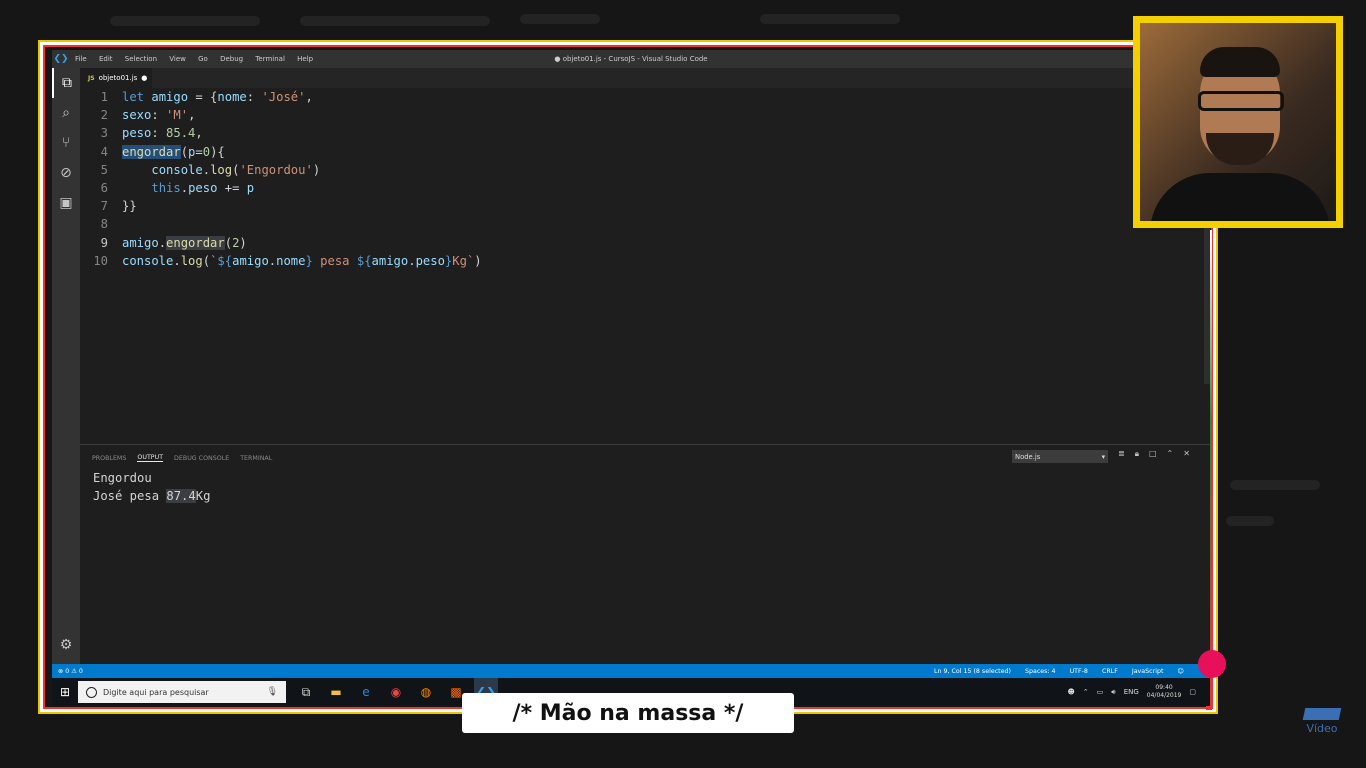 Image resolution: width=1366 pixels, height=768 pixels. Describe the element at coordinates (232, 97) in the screenshot. I see `token: nome` at that location.